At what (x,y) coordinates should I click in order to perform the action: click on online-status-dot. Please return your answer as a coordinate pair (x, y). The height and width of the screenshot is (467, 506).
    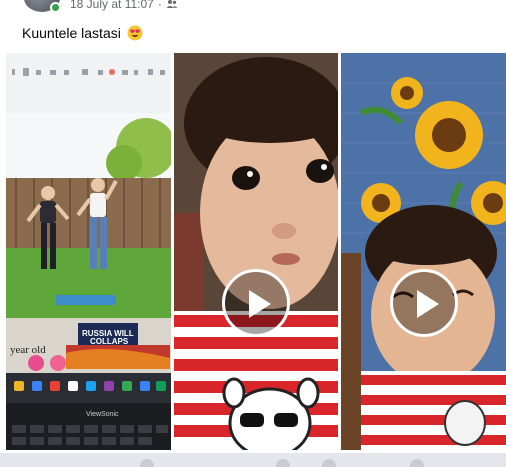
    Looking at the image, I should click on (55, 7).